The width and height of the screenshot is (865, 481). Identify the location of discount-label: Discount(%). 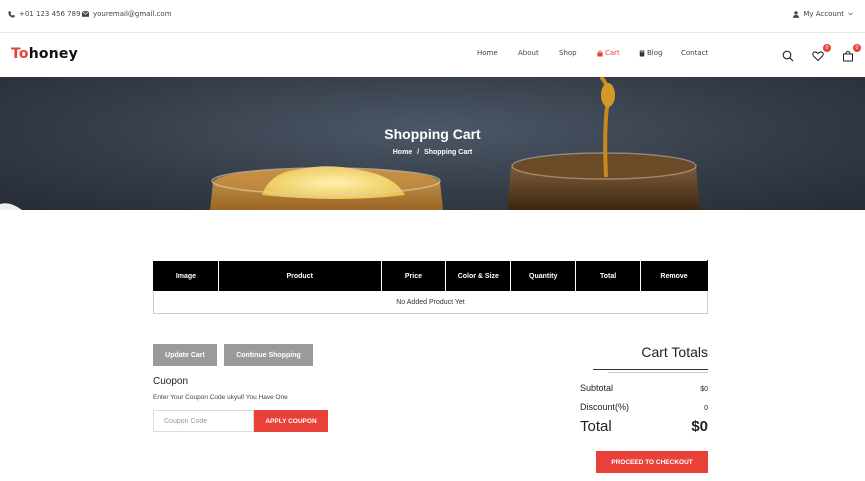
(605, 407).